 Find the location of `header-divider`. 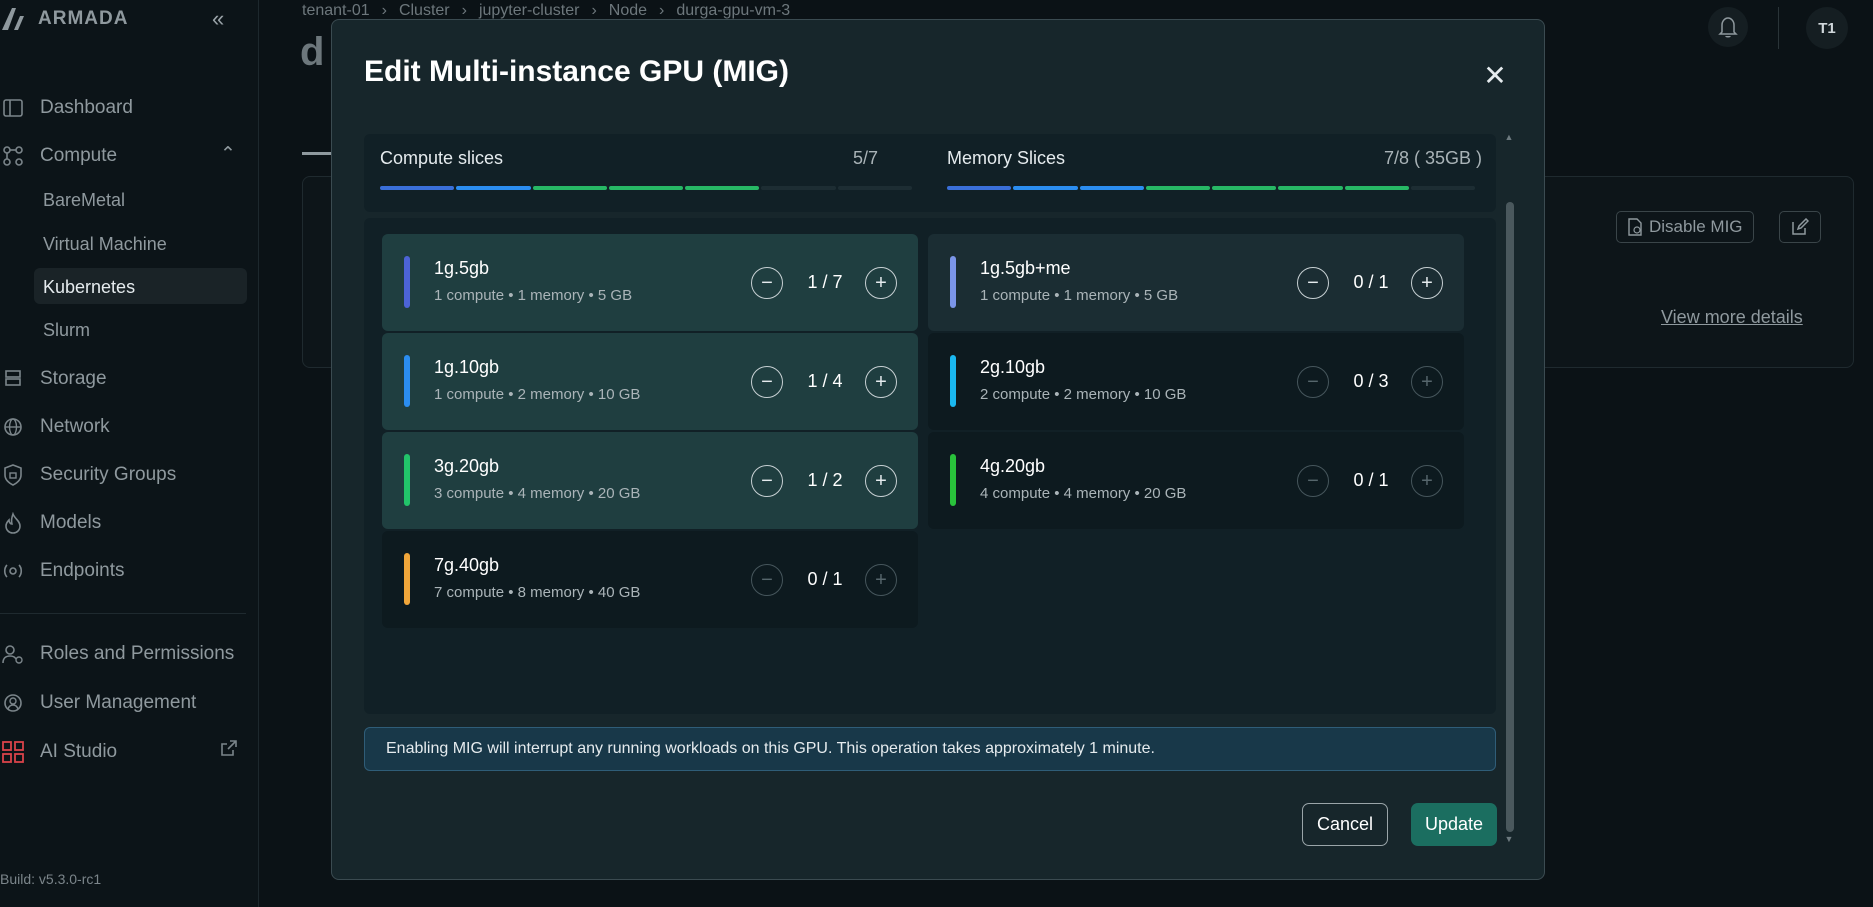

header-divider is located at coordinates (1778, 28).